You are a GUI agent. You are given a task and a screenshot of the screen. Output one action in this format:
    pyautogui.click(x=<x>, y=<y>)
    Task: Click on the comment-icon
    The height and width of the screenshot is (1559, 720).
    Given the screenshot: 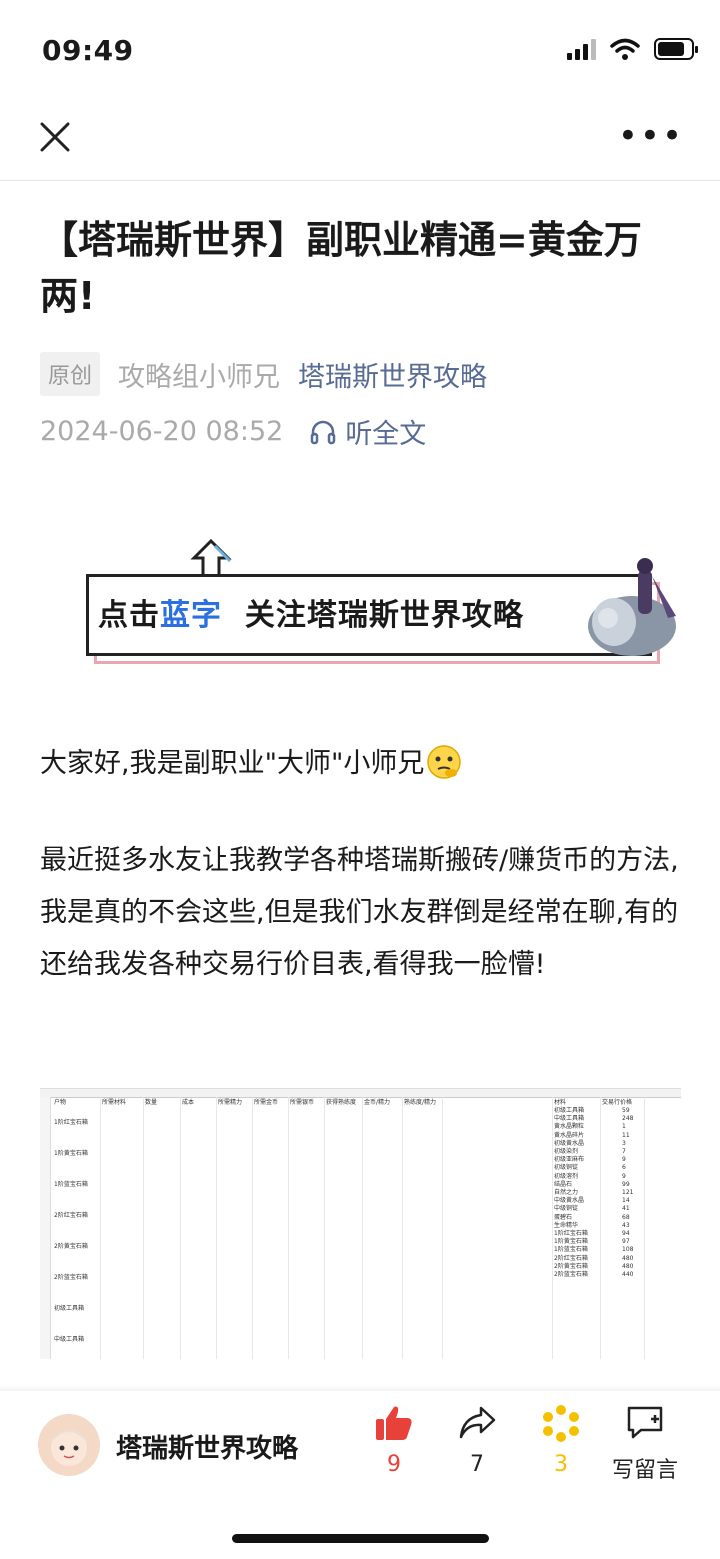 What is the action you would take?
    pyautogui.click(x=645, y=1422)
    